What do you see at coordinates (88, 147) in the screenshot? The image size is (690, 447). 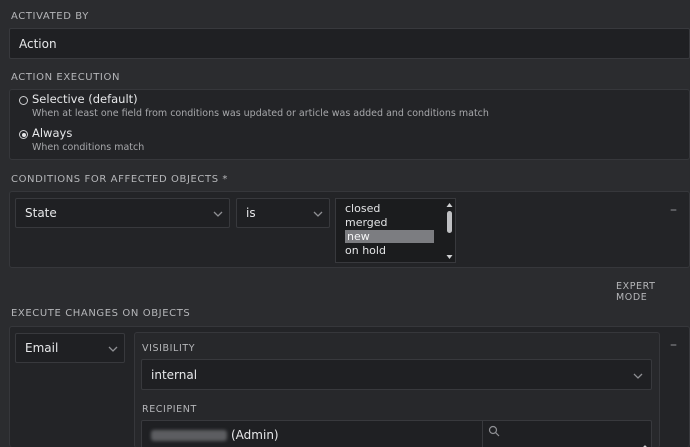 I see `always-description: When conditions match` at bounding box center [88, 147].